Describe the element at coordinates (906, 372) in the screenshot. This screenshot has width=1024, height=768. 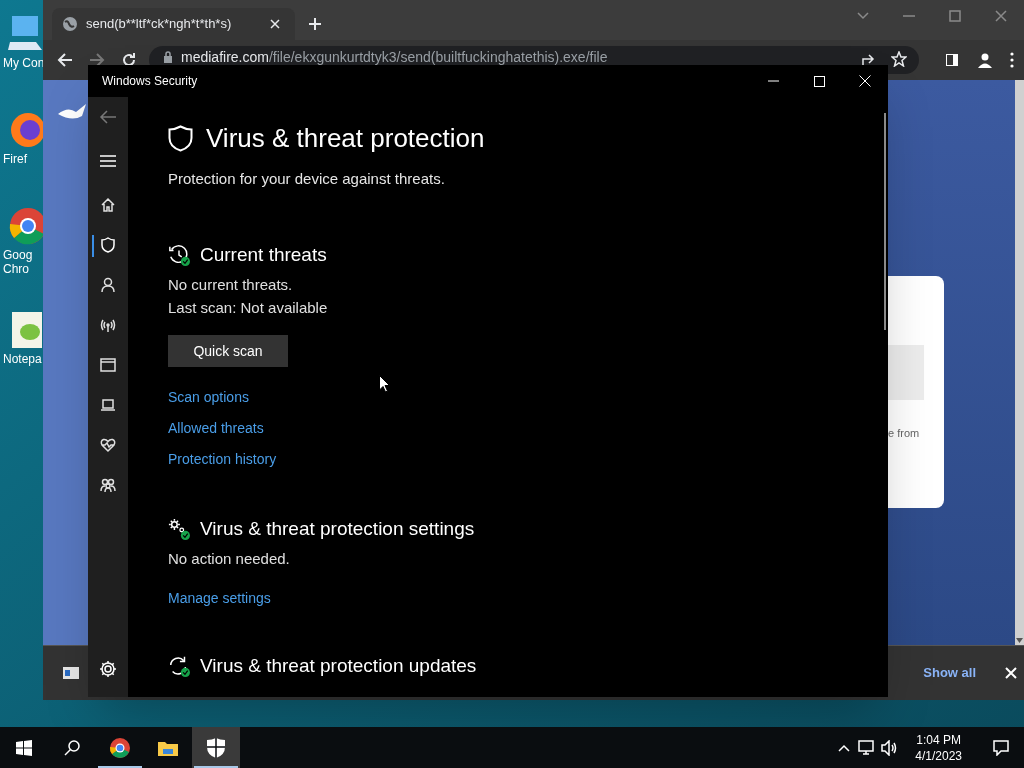
I see `image-placeholder` at that location.